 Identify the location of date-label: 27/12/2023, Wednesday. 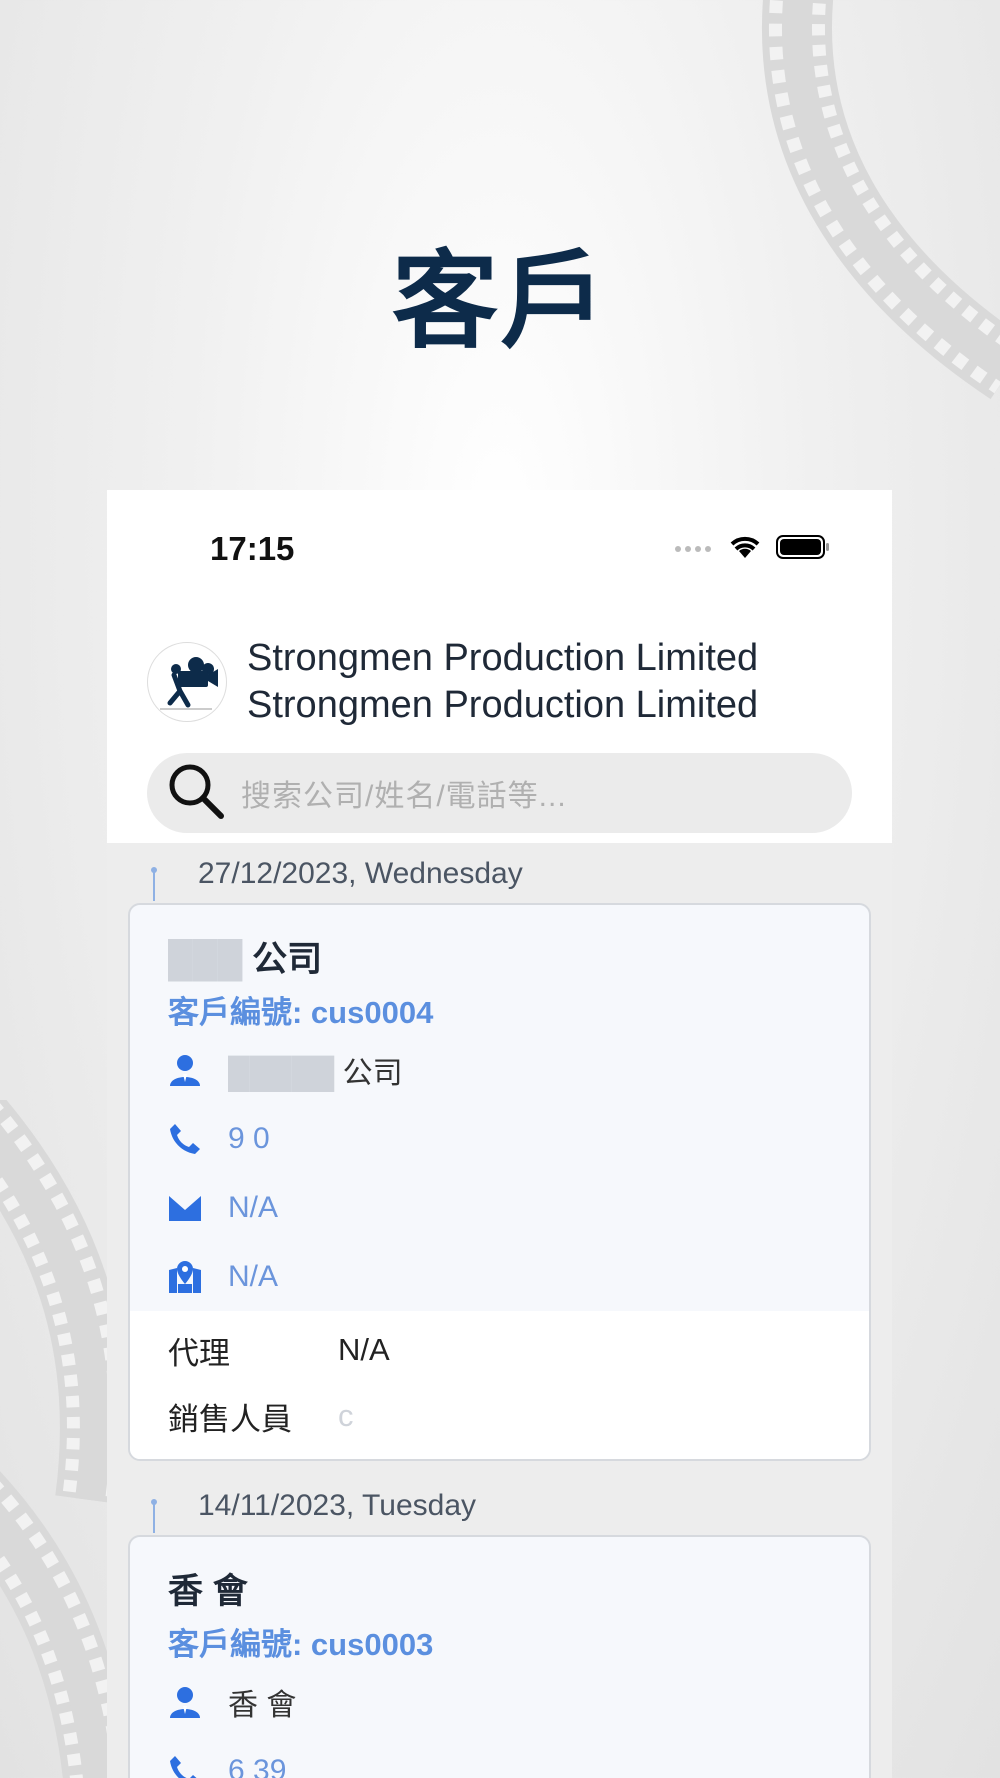
(360, 873).